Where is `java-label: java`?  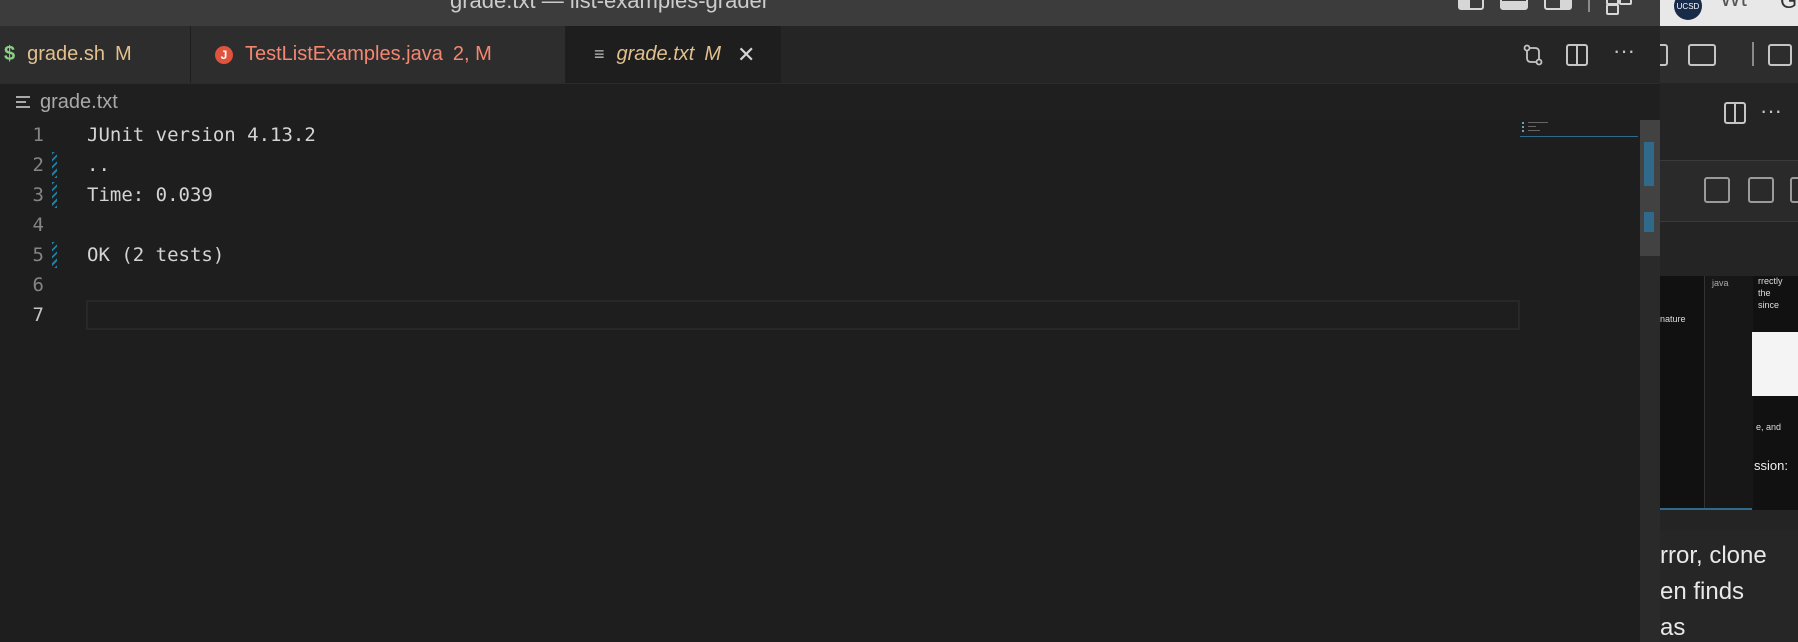
java-label: java is located at coordinates (1720, 283).